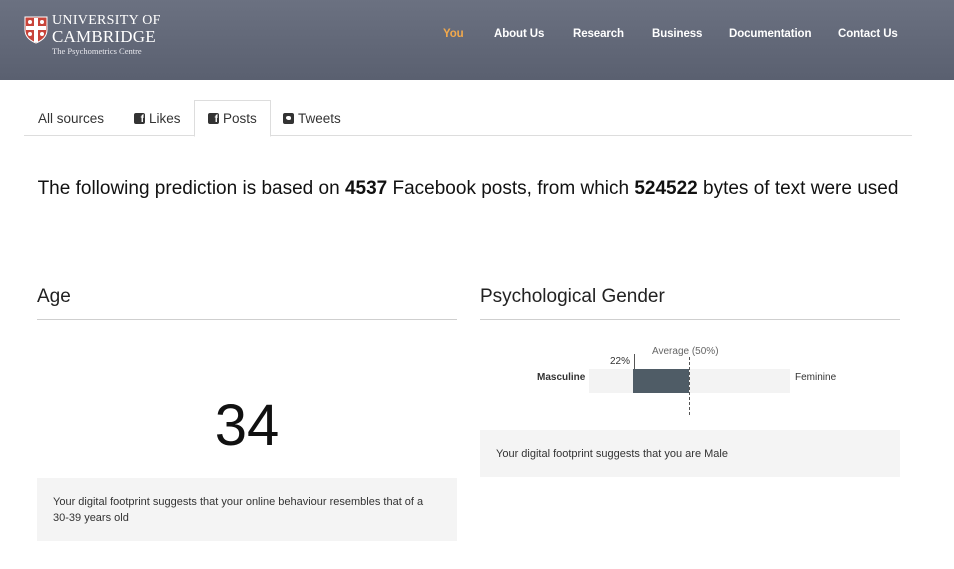 The width and height of the screenshot is (954, 569). Describe the element at coordinates (453, 34) in the screenshot. I see `nav-you: You` at that location.